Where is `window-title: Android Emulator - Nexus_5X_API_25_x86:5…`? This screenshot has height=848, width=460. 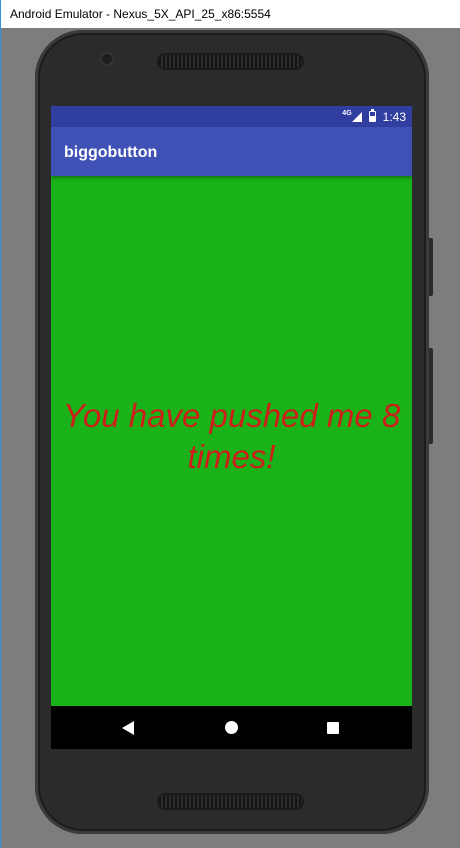 window-title: Android Emulator - Nexus_5X_API_25_x86:5… is located at coordinates (230, 14).